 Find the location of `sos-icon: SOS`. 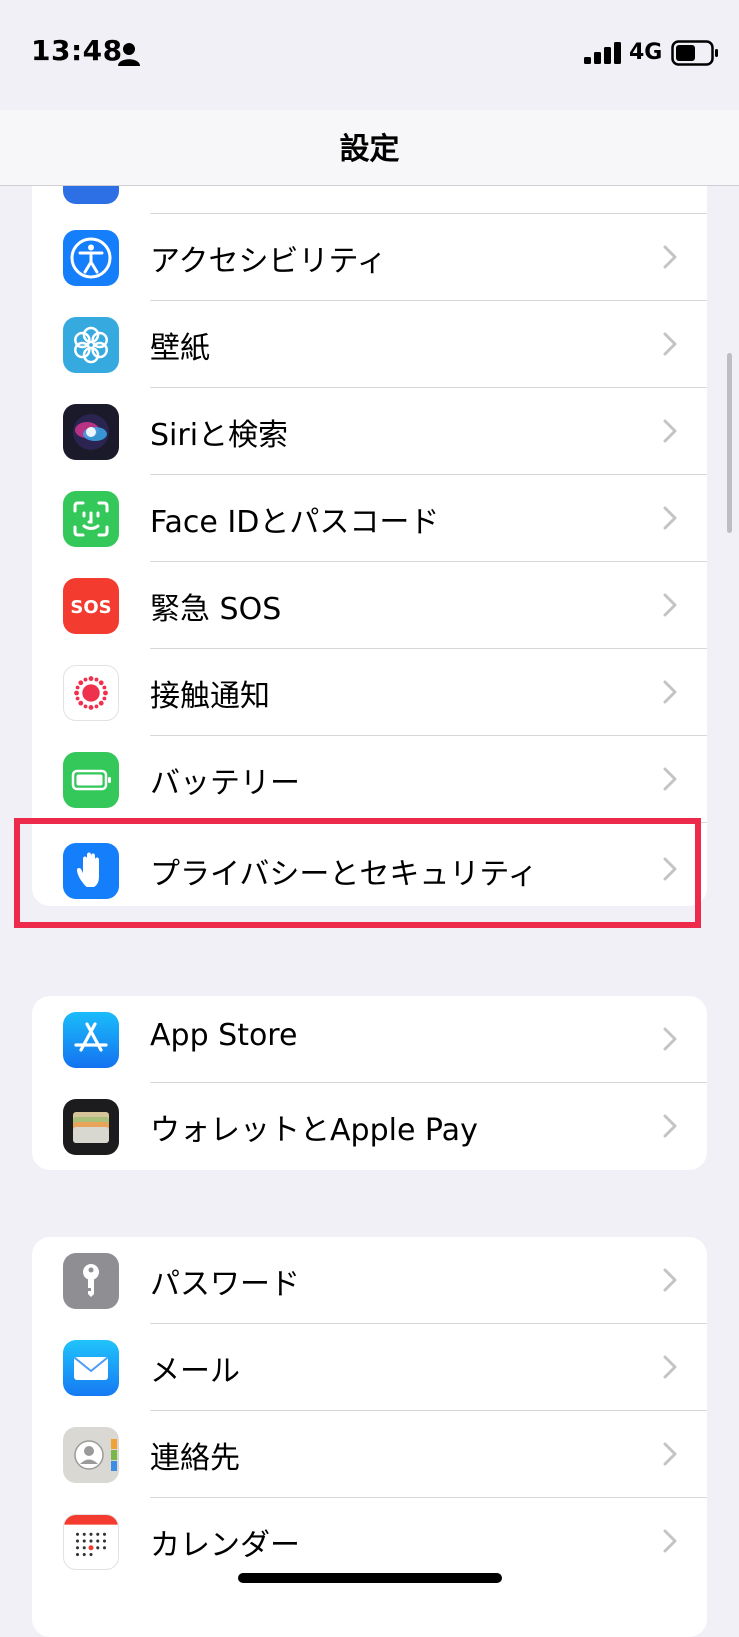

sos-icon: SOS is located at coordinates (91, 606).